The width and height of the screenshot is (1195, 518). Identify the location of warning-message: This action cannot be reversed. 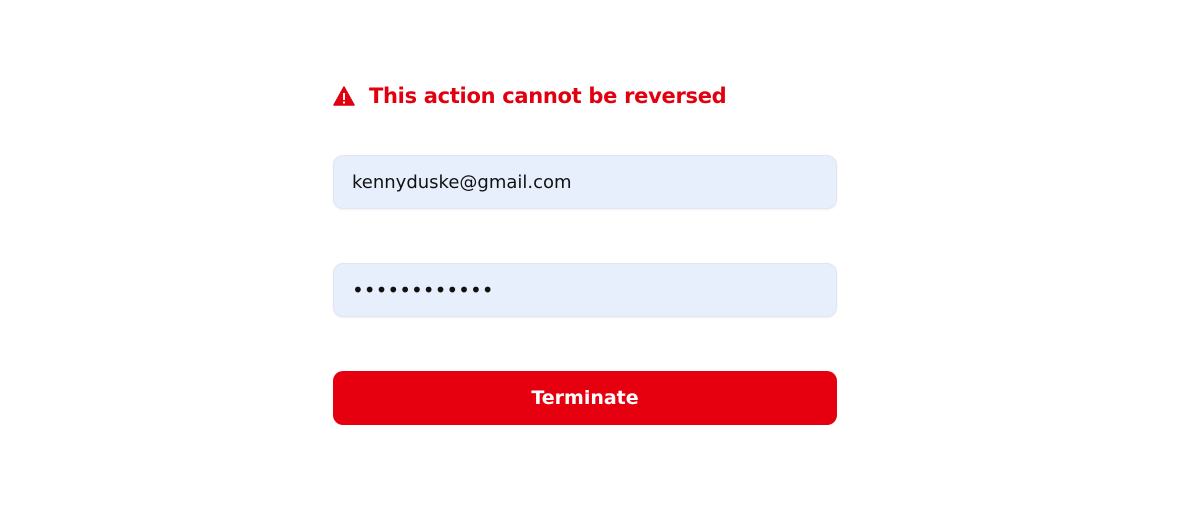
(530, 96).